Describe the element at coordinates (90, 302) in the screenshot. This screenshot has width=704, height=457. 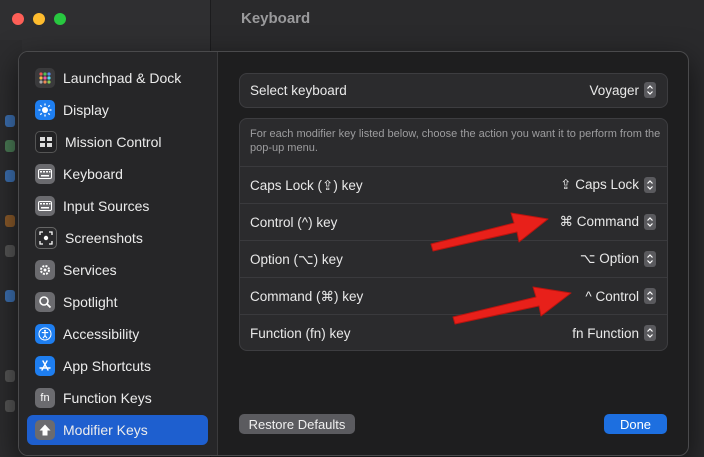
I see `sidebar-item-label: Spotlight` at that location.